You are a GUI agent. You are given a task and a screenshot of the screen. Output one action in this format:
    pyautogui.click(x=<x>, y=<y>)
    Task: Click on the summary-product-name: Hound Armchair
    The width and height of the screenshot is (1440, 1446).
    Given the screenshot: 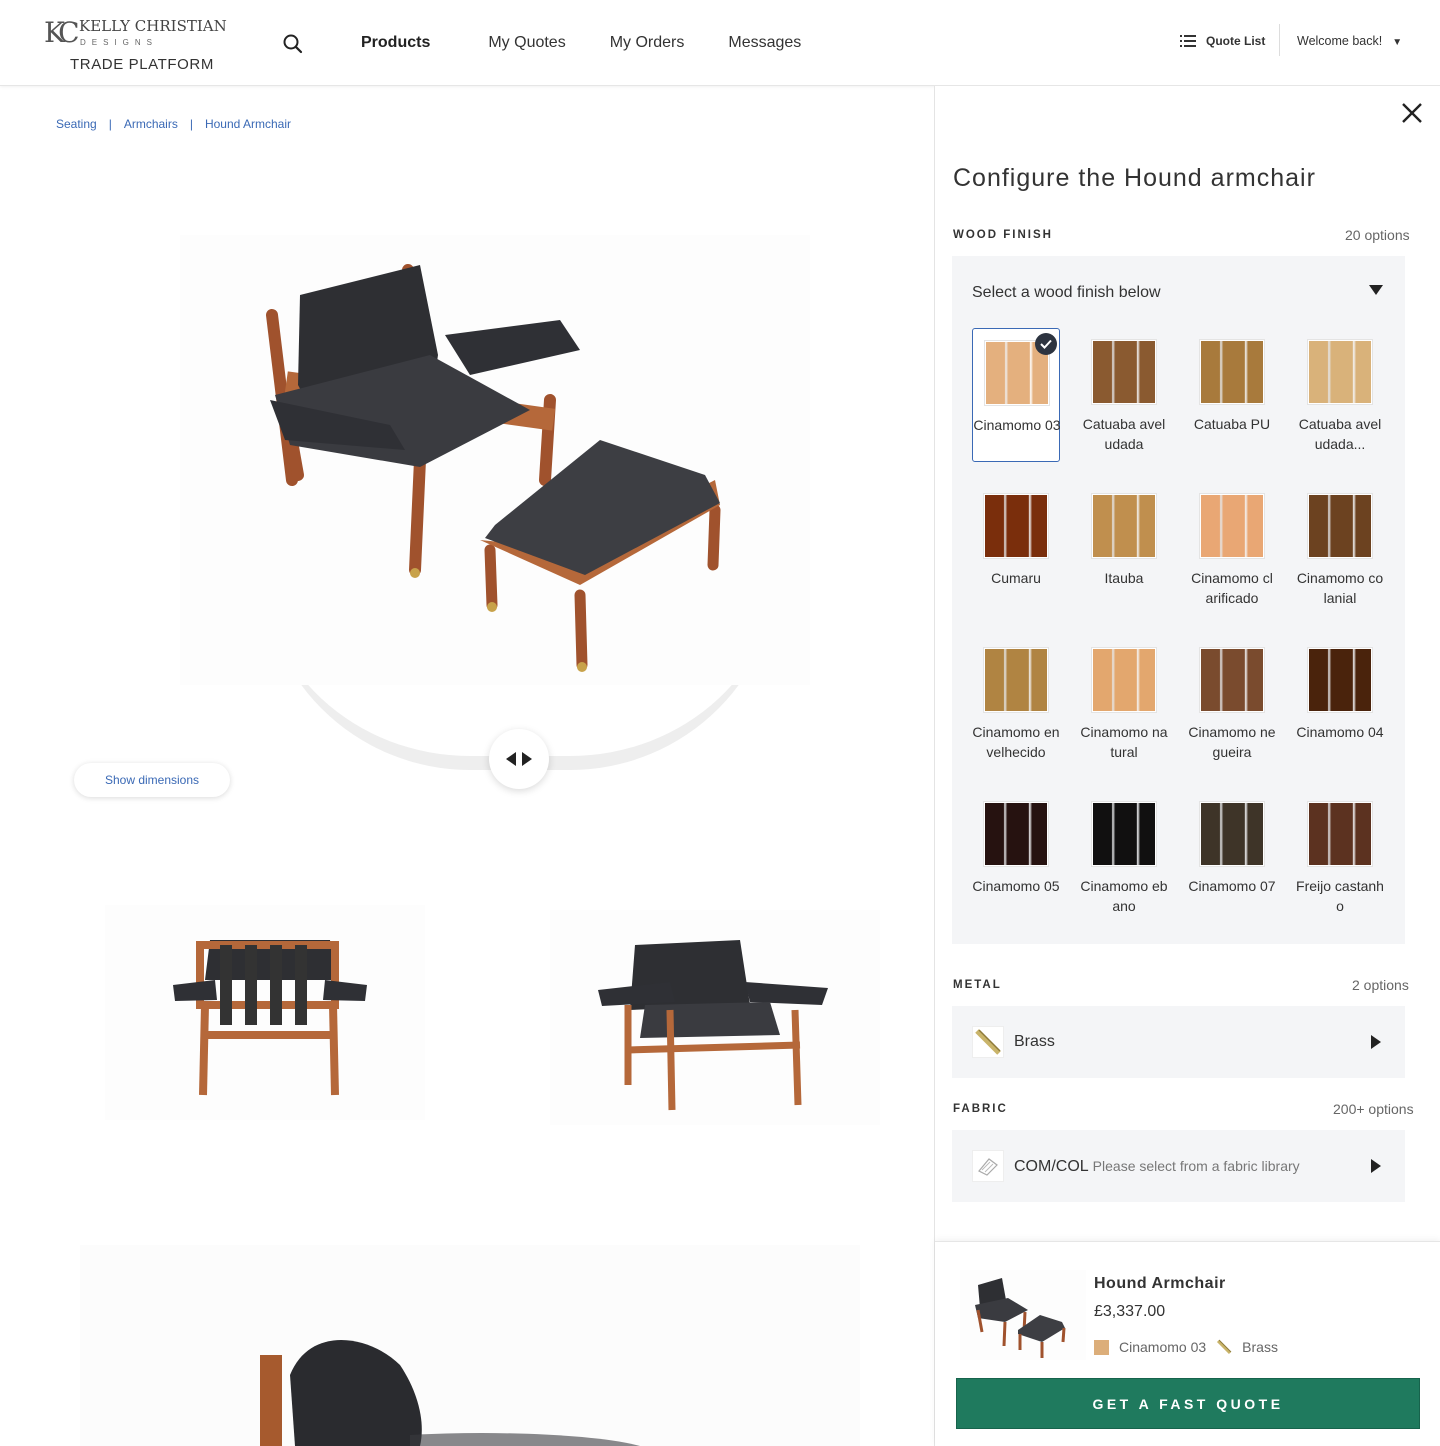 What is the action you would take?
    pyautogui.click(x=1160, y=1283)
    